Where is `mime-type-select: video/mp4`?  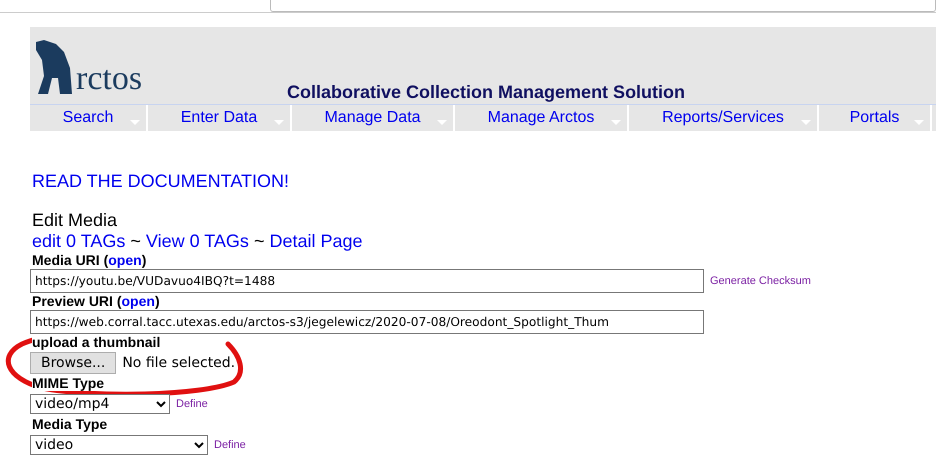
mime-type-select: video/mp4 is located at coordinates (100, 404).